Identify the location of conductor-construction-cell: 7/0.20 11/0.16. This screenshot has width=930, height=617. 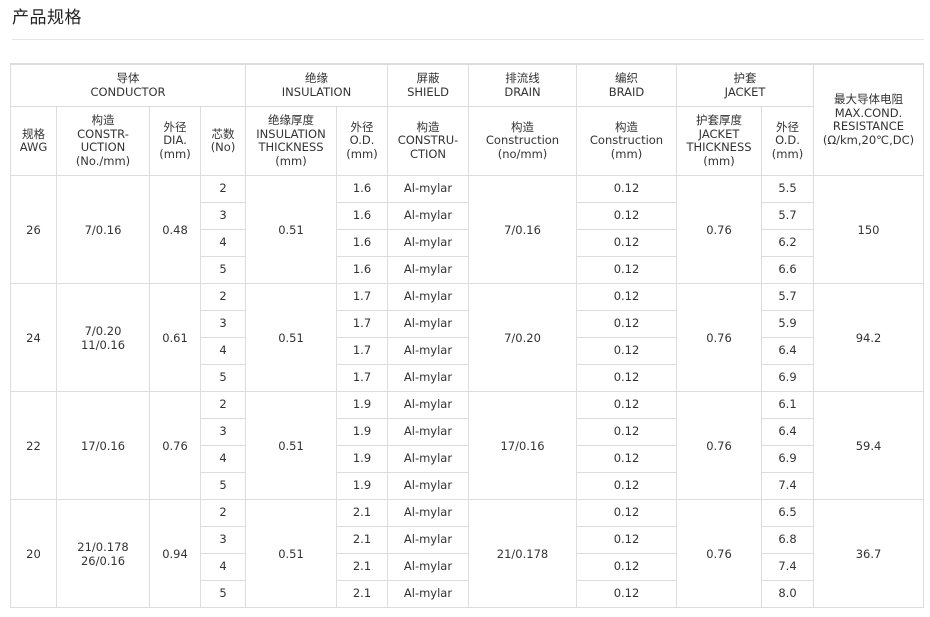
(103, 337).